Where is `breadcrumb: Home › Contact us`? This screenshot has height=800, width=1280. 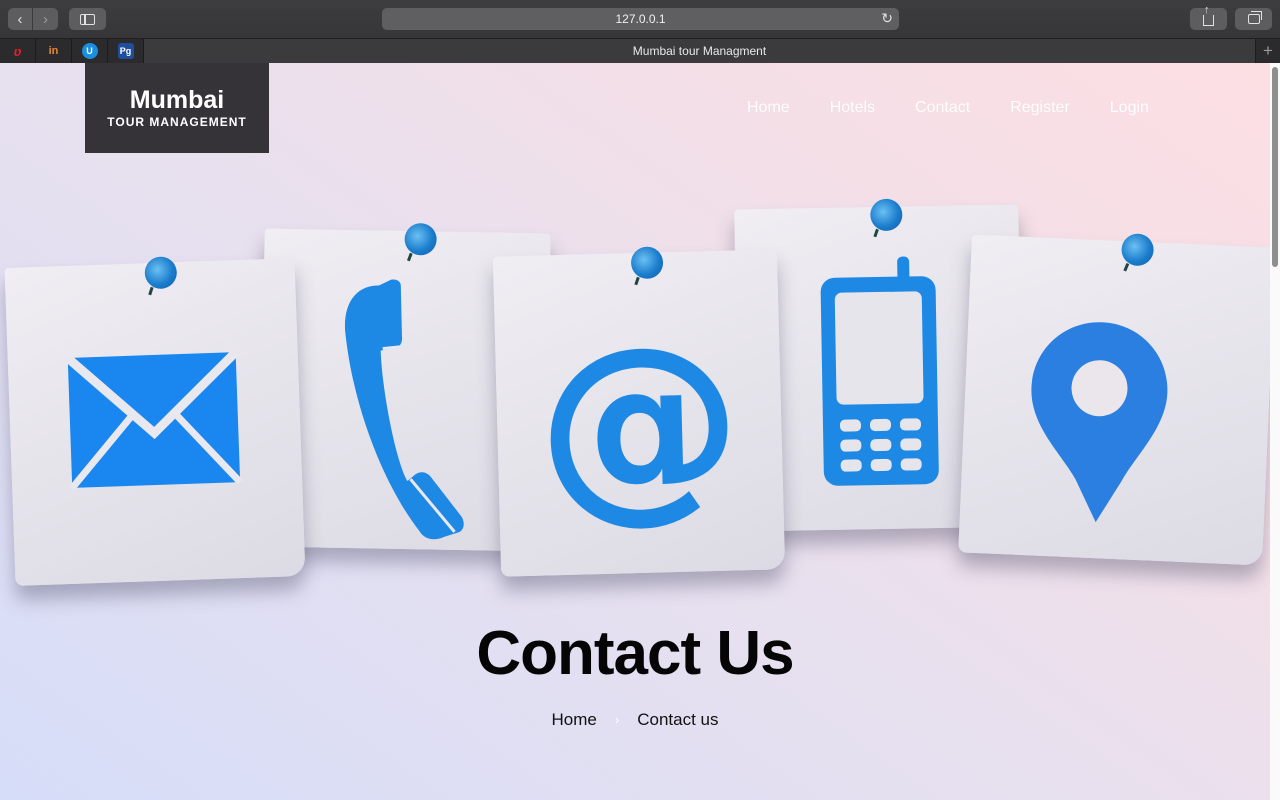 breadcrumb: Home › Contact us is located at coordinates (635, 720).